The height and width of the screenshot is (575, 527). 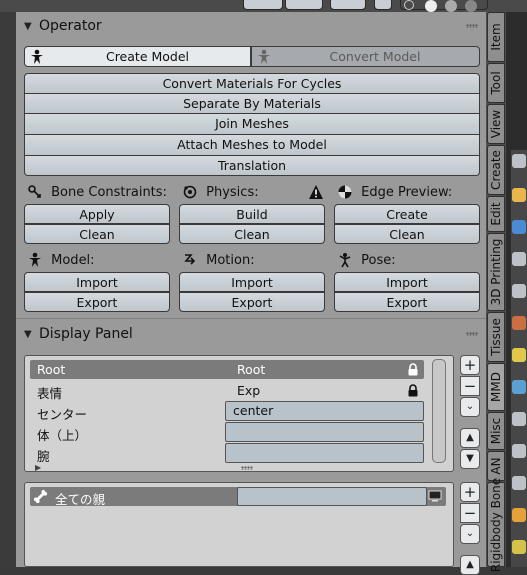 I want to click on import-label: Import, so click(x=407, y=282).